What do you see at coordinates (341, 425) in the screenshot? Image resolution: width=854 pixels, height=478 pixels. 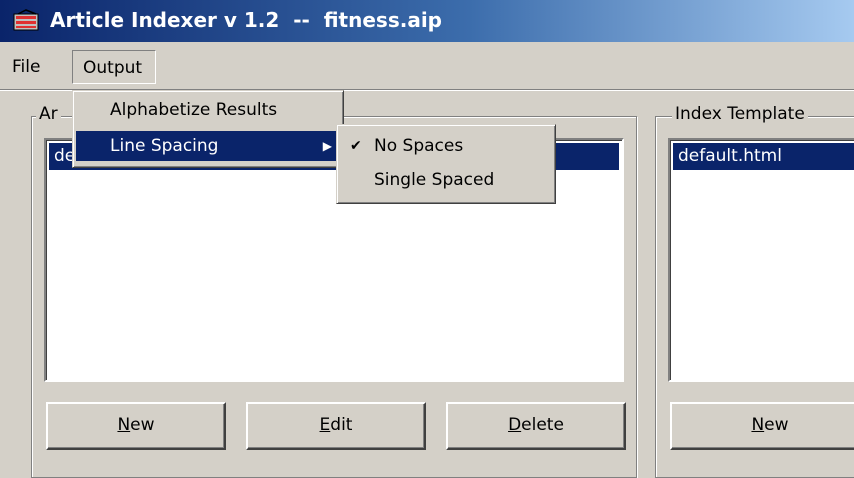 I see `button-label-rest: dit` at bounding box center [341, 425].